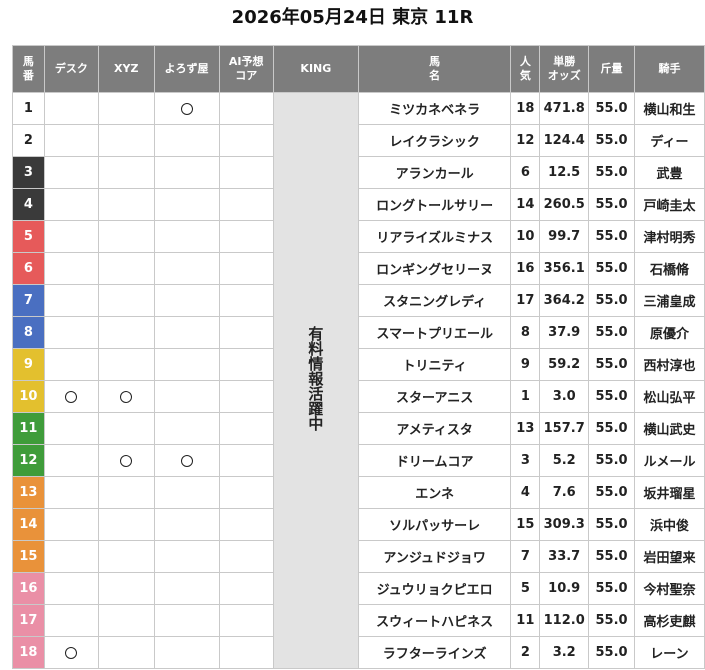 The height and width of the screenshot is (670, 705). Describe the element at coordinates (28, 69) in the screenshot. I see `header-num: 馬 番` at that location.